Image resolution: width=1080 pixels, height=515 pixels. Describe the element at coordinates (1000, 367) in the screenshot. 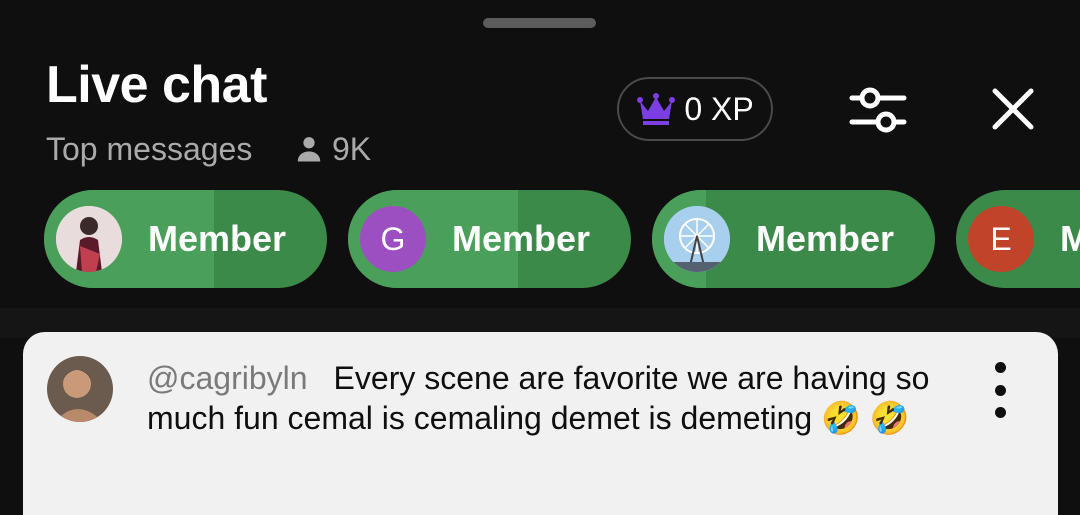

I see `more-vertical-icon` at that location.